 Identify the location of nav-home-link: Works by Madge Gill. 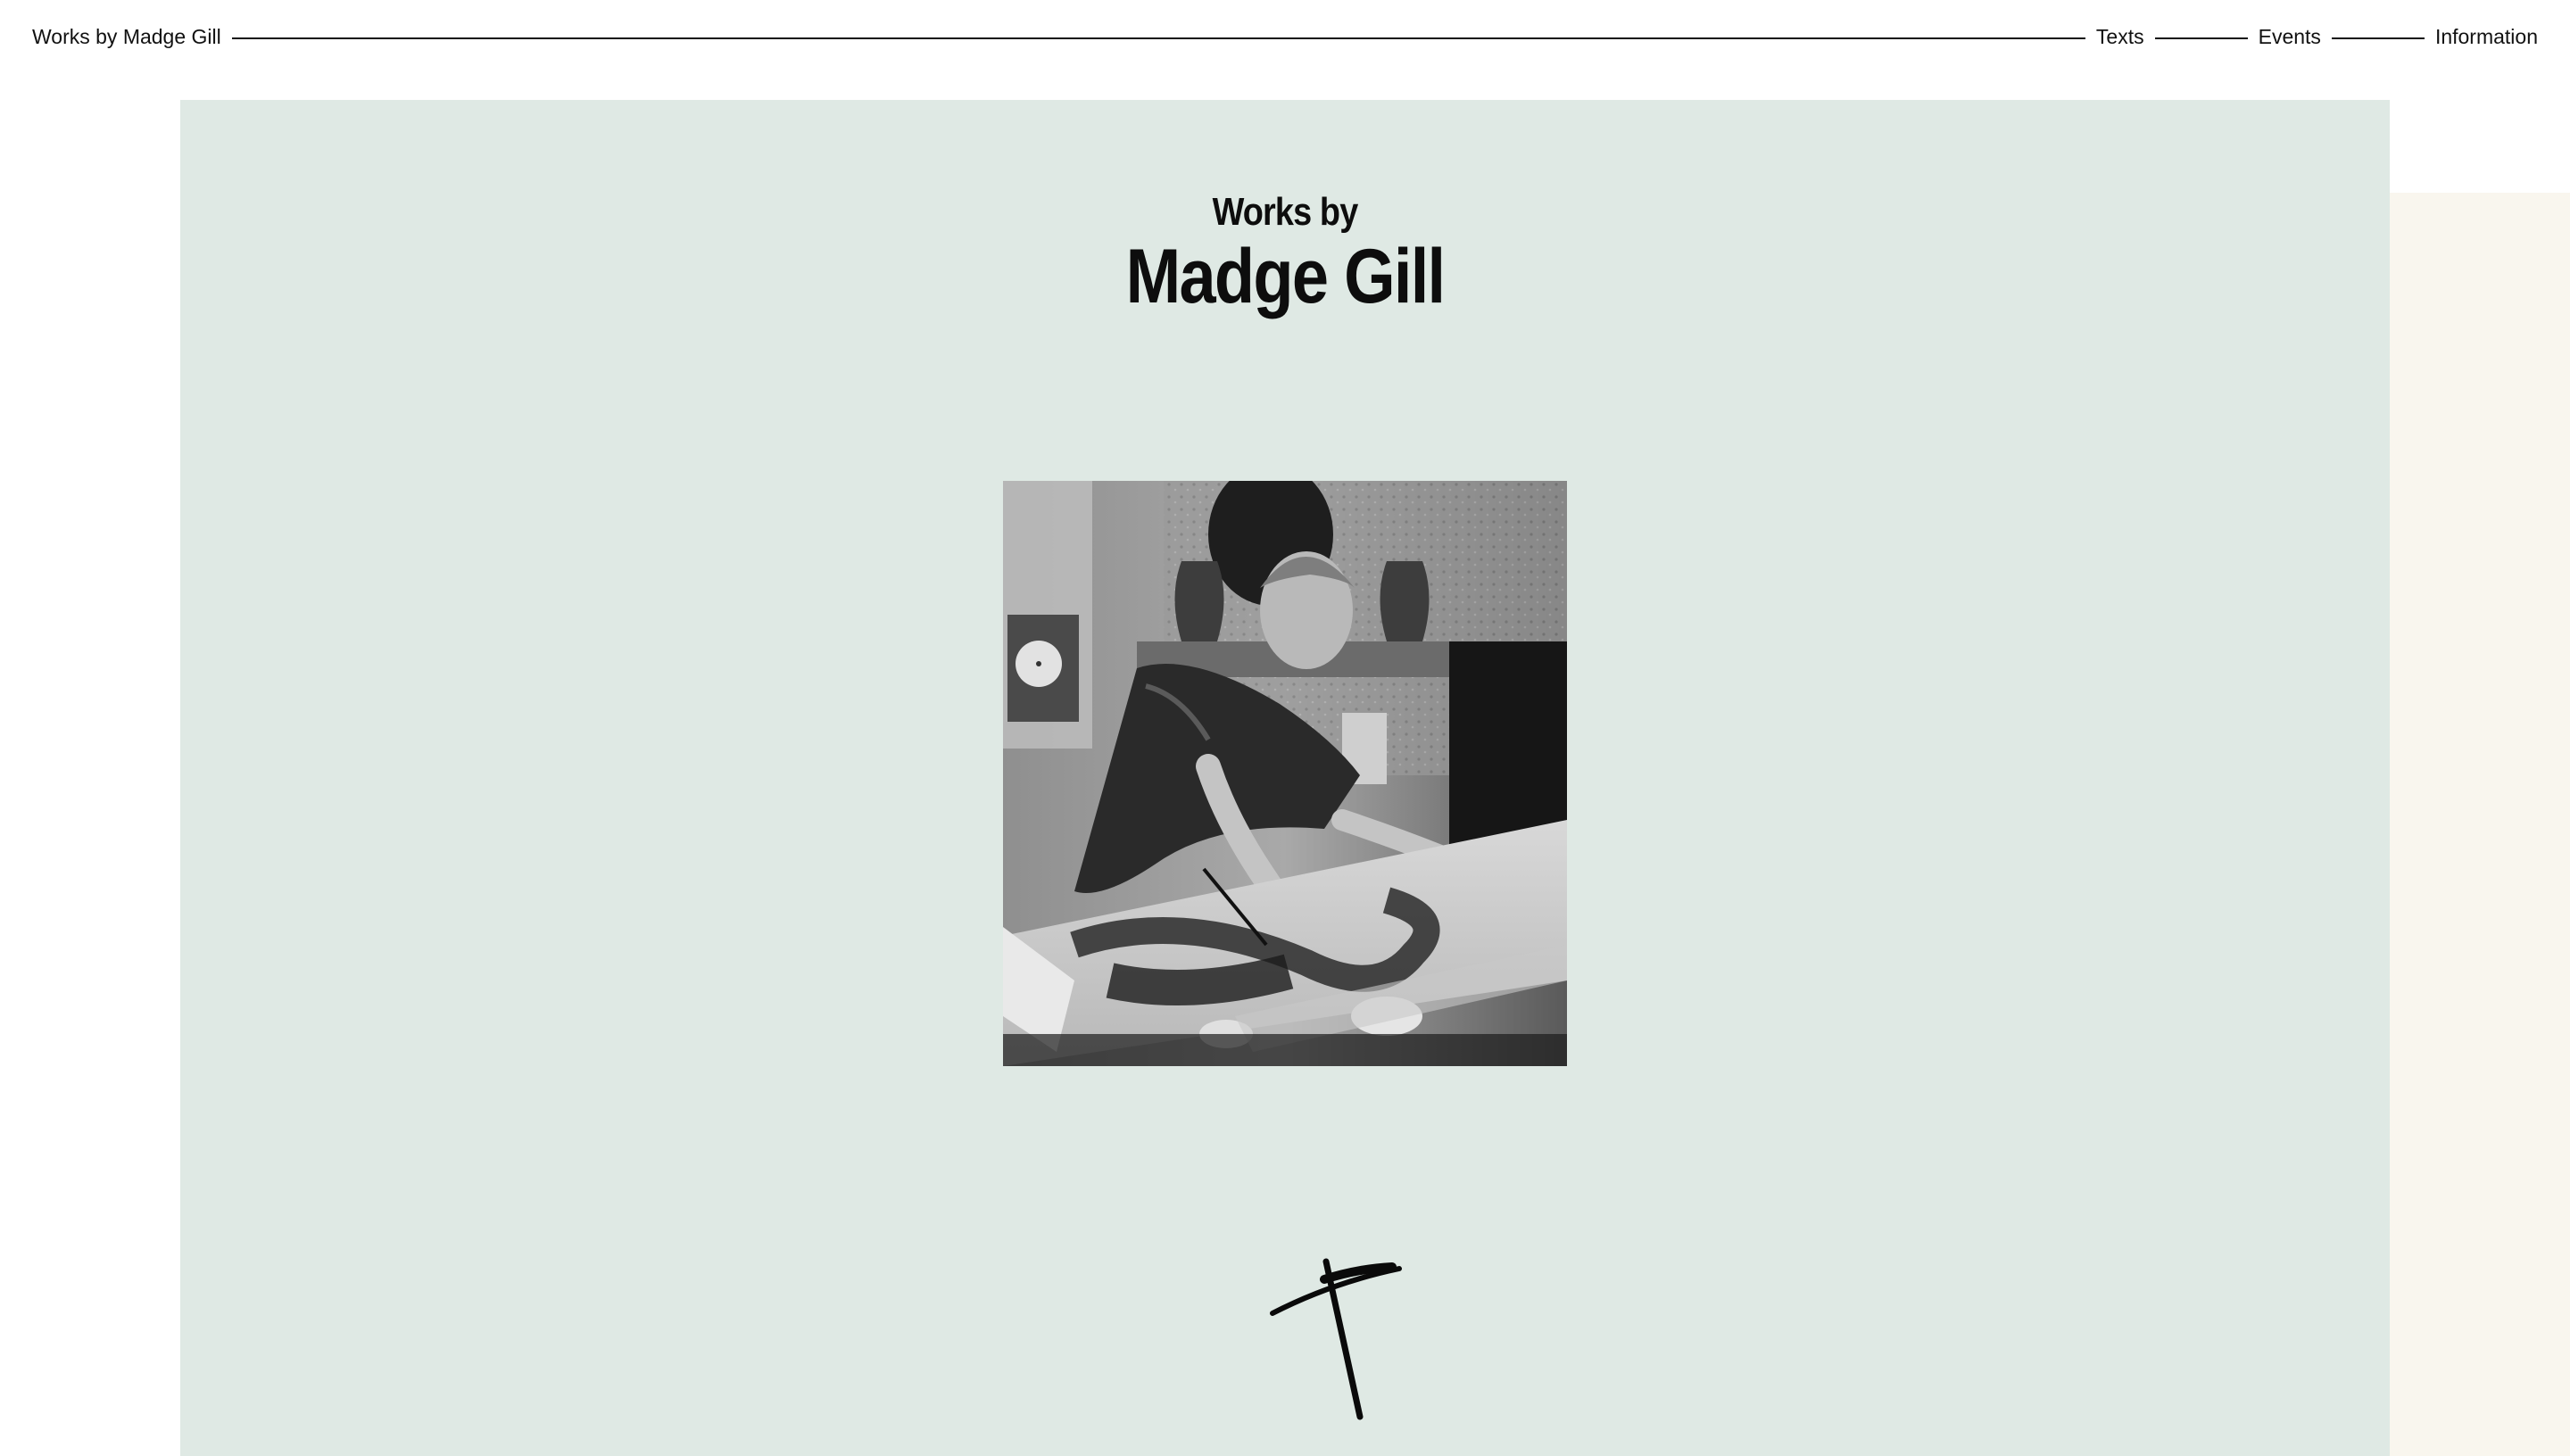
(127, 36).